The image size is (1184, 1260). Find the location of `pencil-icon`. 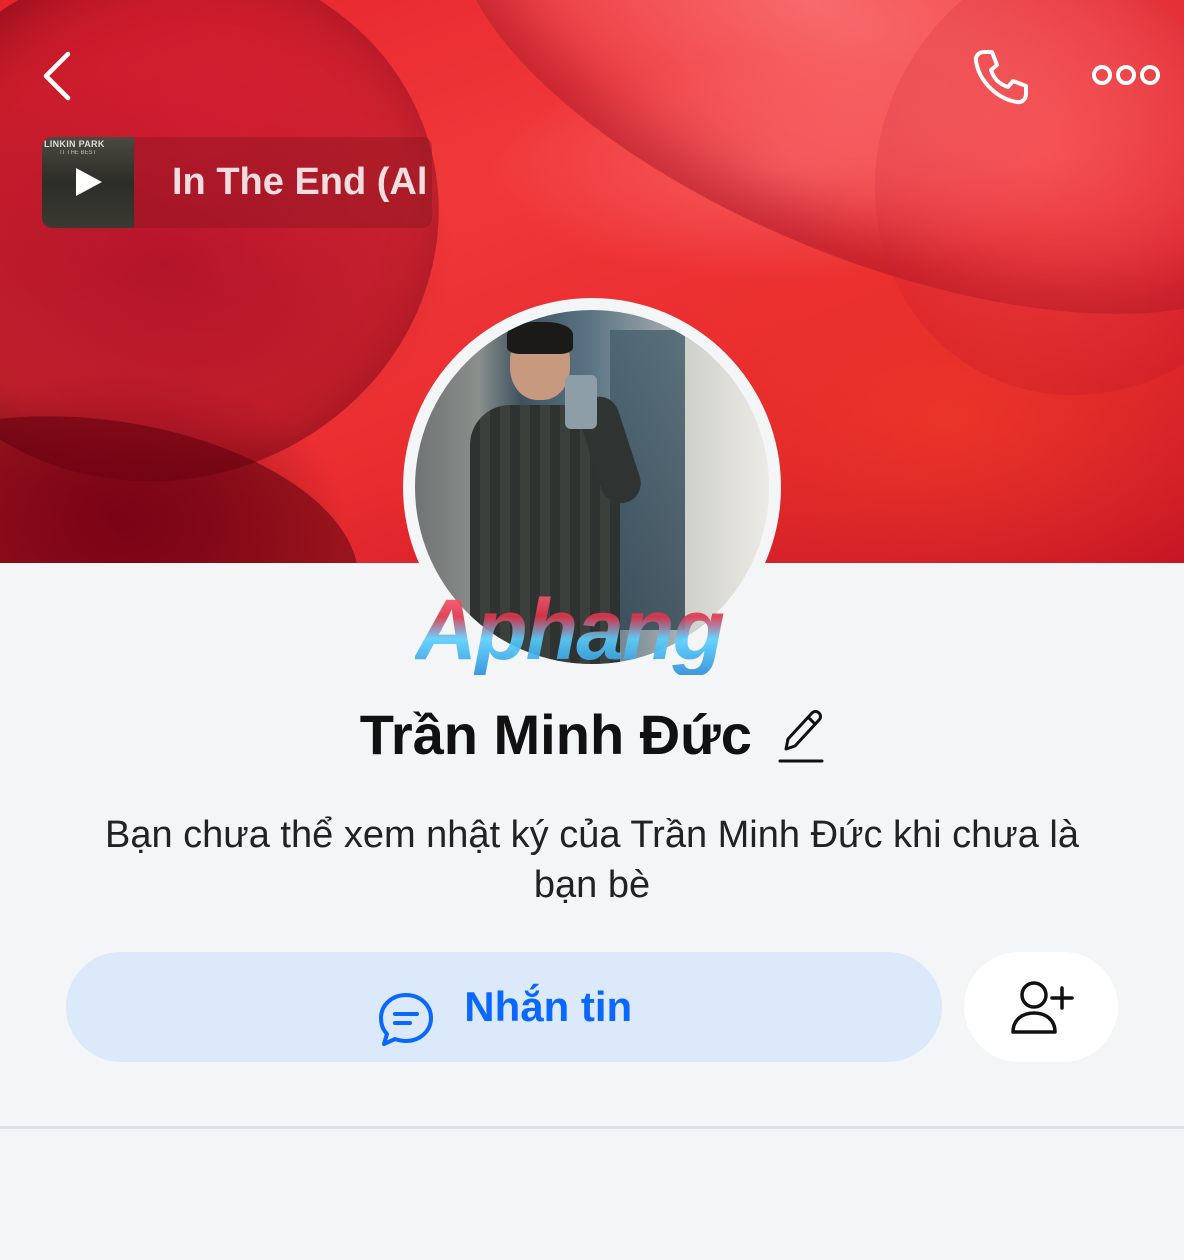

pencil-icon is located at coordinates (801, 736).